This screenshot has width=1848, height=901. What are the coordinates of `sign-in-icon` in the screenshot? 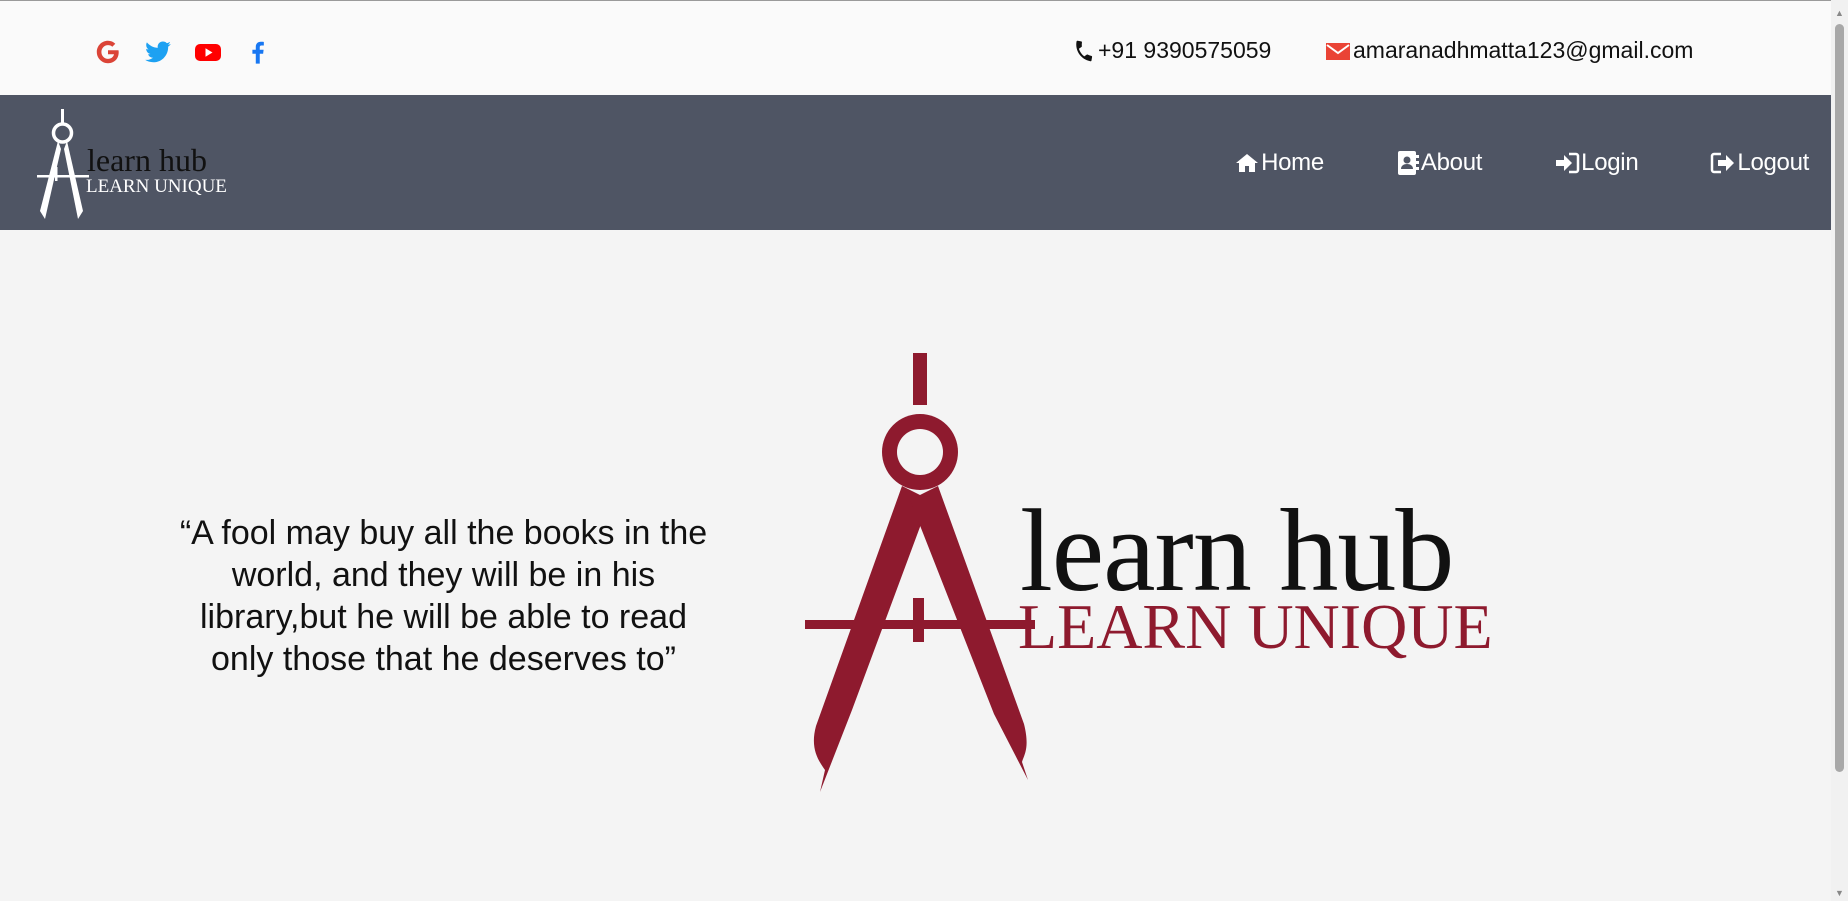 It's located at (1568, 162).